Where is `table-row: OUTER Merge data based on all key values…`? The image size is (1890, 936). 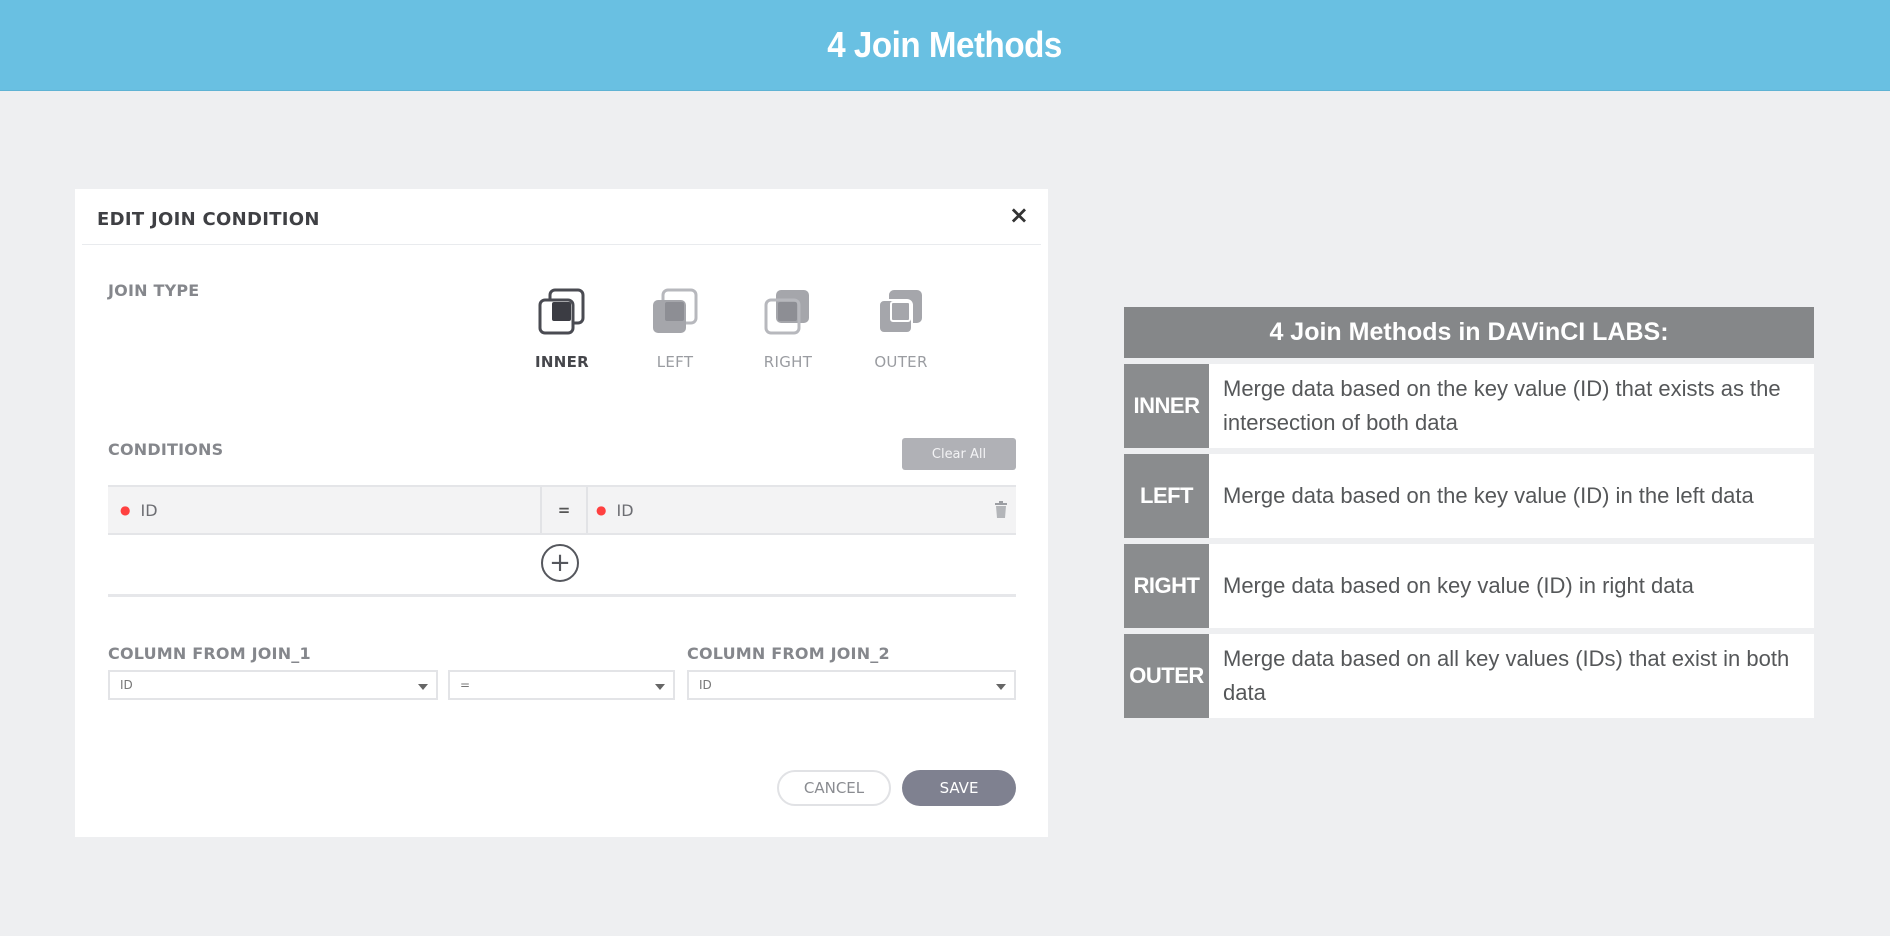 table-row: OUTER Merge data based on all key values… is located at coordinates (1469, 676).